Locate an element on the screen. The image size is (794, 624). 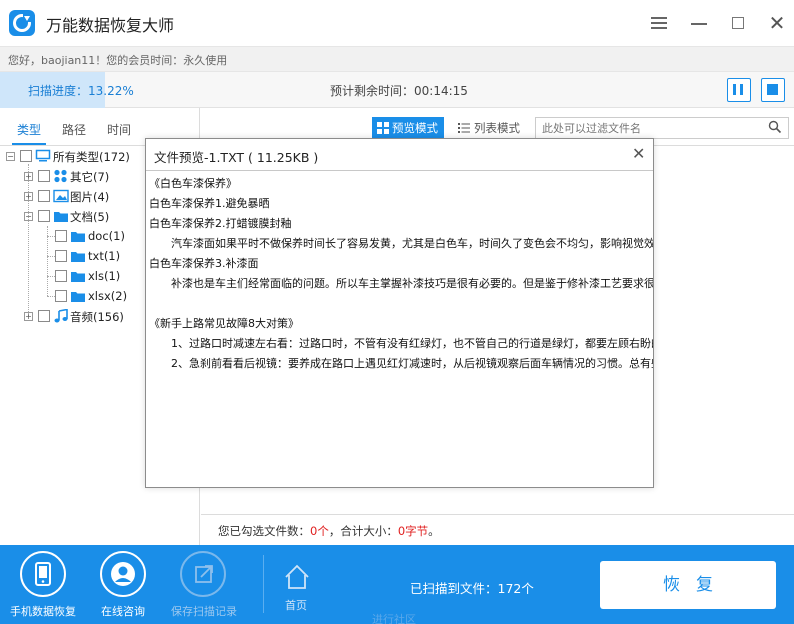
computer-icon is located at coordinates (43, 156).